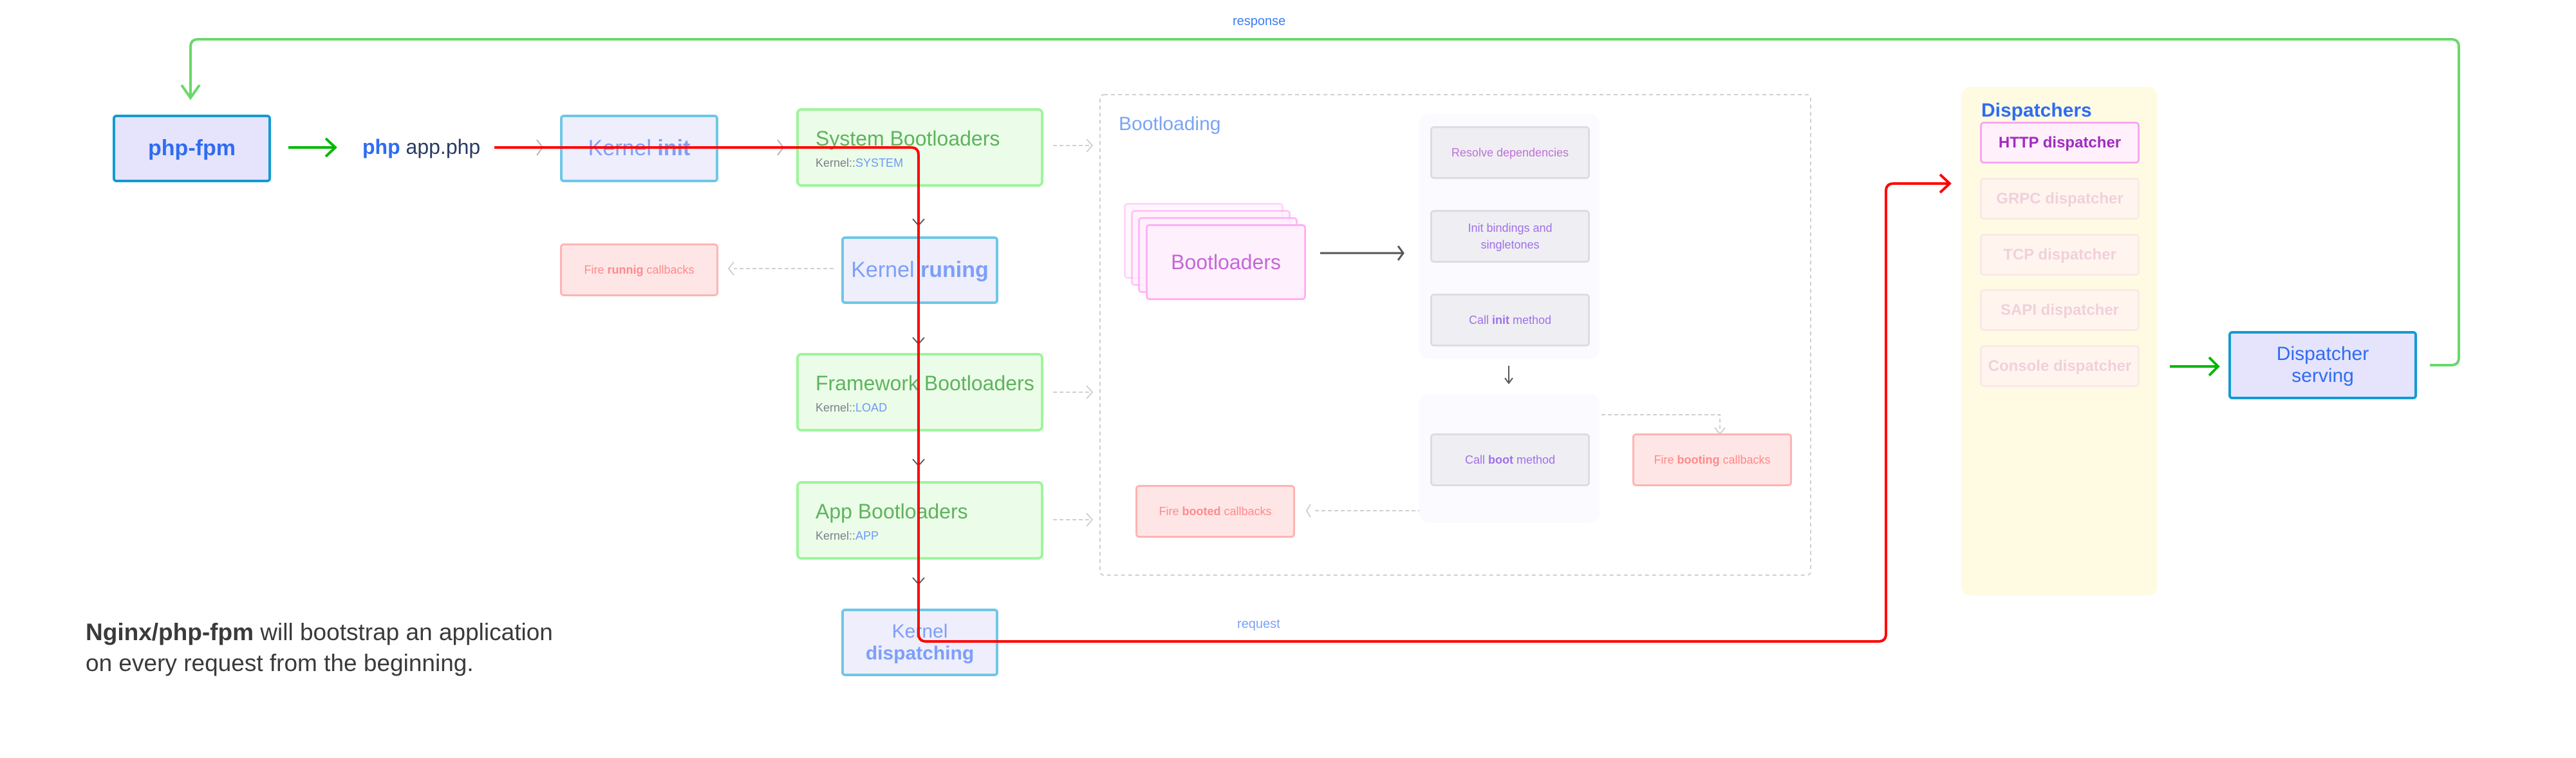 The height and width of the screenshot is (758, 2576). Describe the element at coordinates (1259, 21) in the screenshot. I see `response-label: response` at that location.